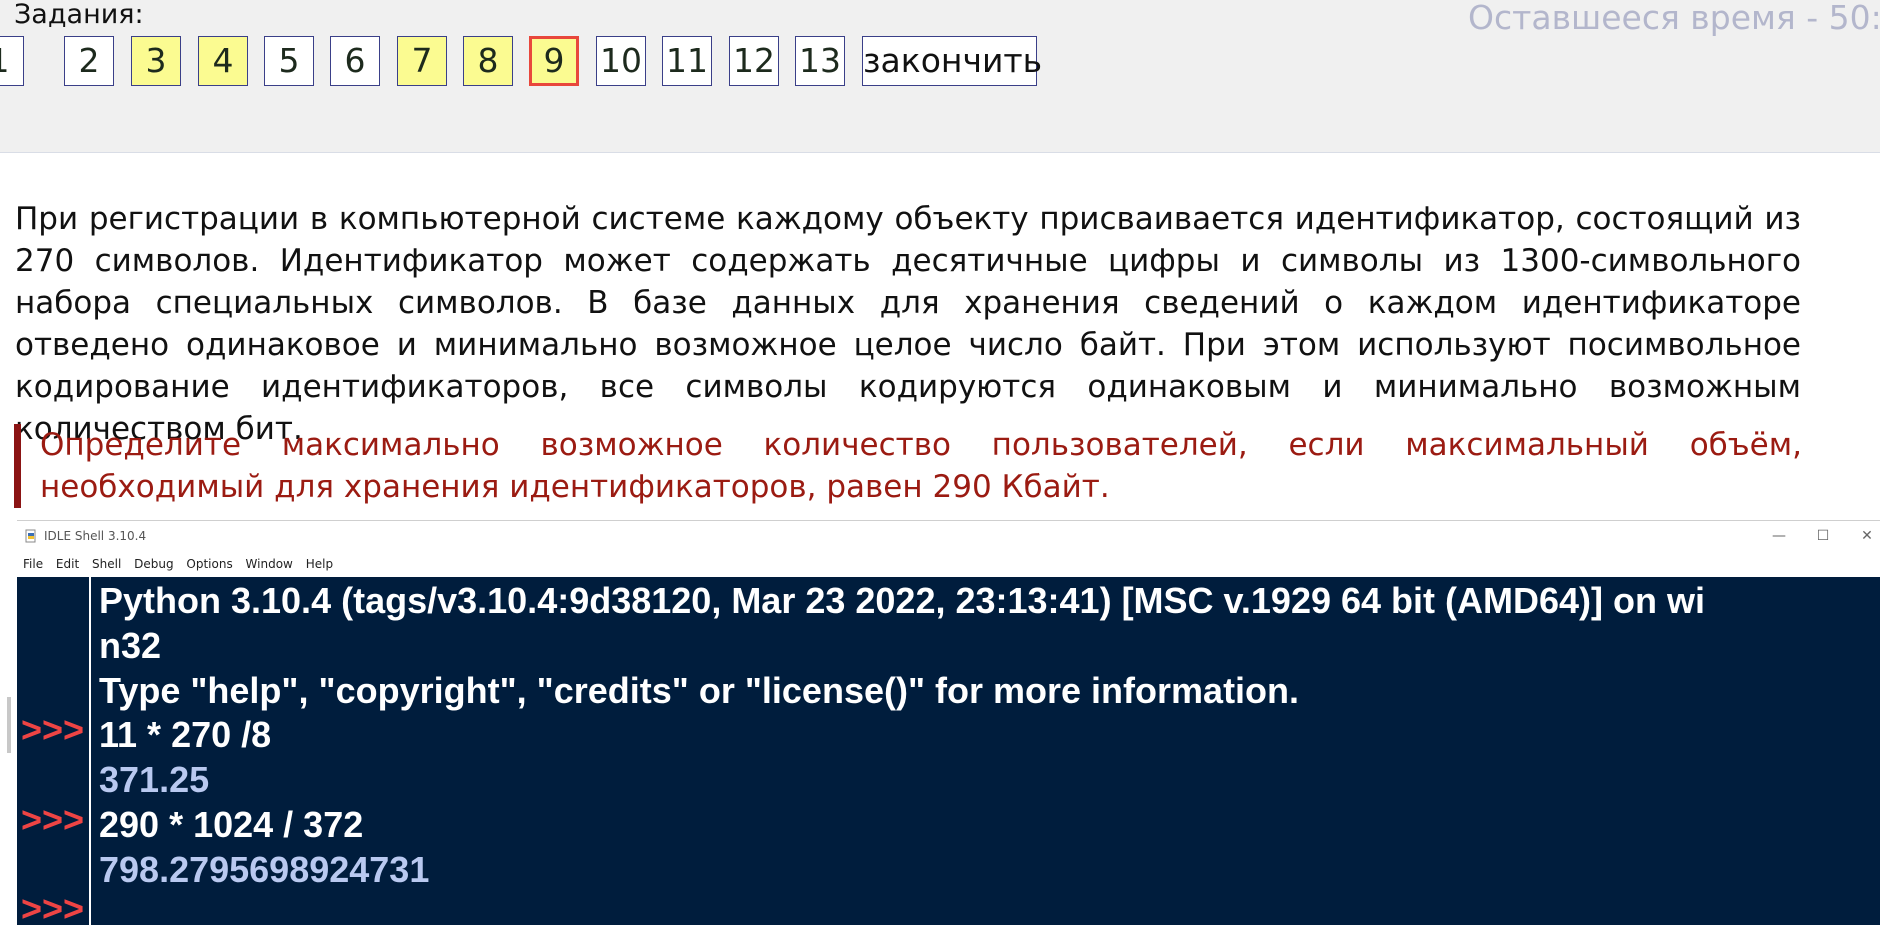 This screenshot has height=925, width=1880. What do you see at coordinates (9, 725) in the screenshot?
I see `left-scrollbar` at bounding box center [9, 725].